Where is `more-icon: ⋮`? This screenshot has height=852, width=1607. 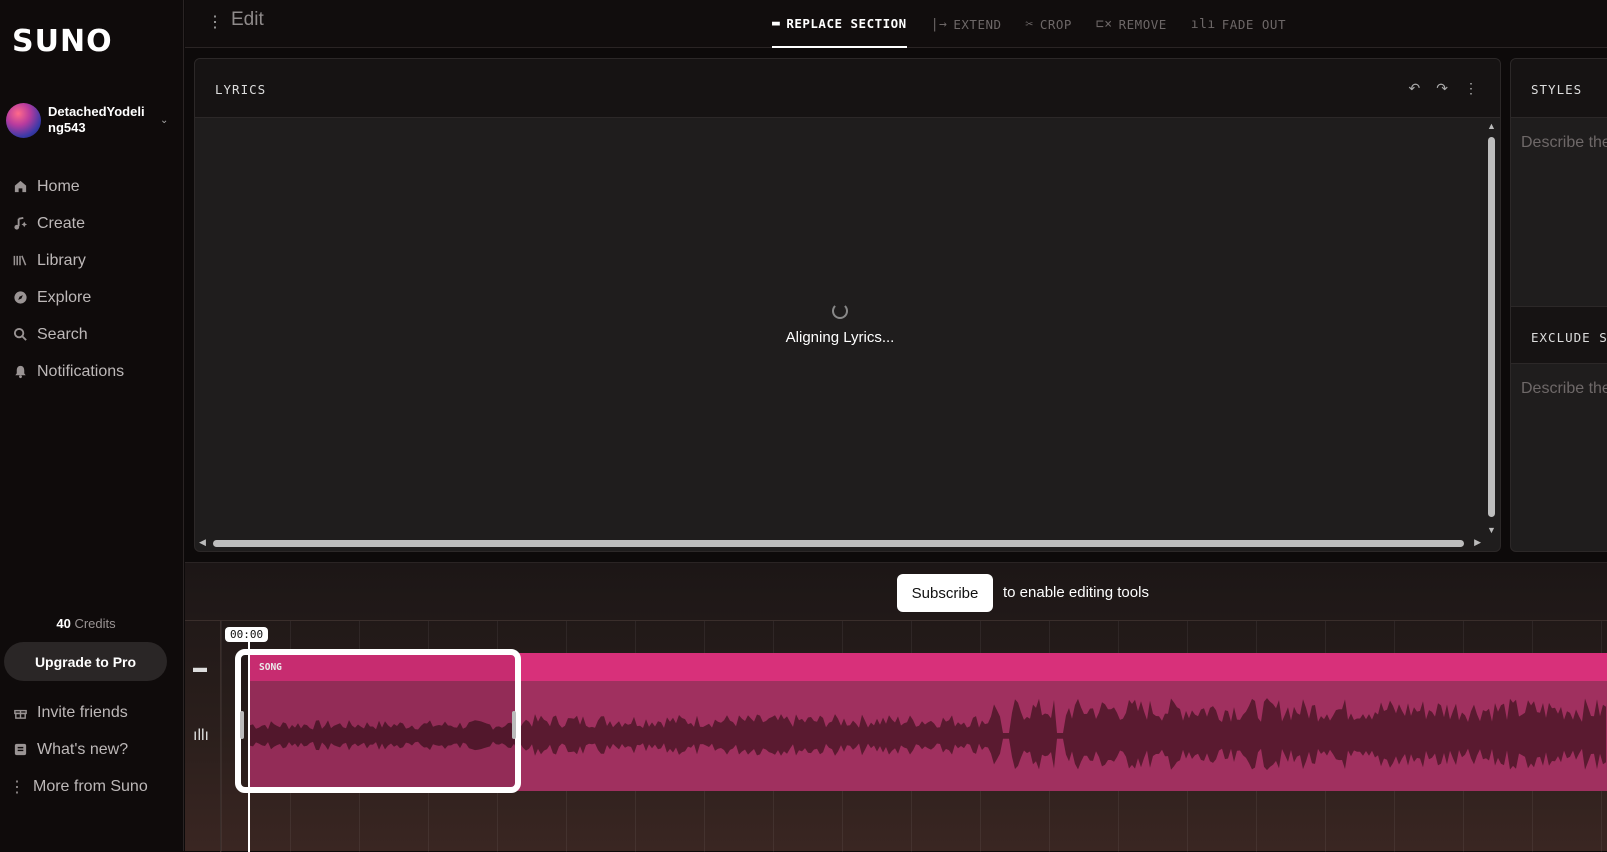
more-icon: ⋮ is located at coordinates (17, 787).